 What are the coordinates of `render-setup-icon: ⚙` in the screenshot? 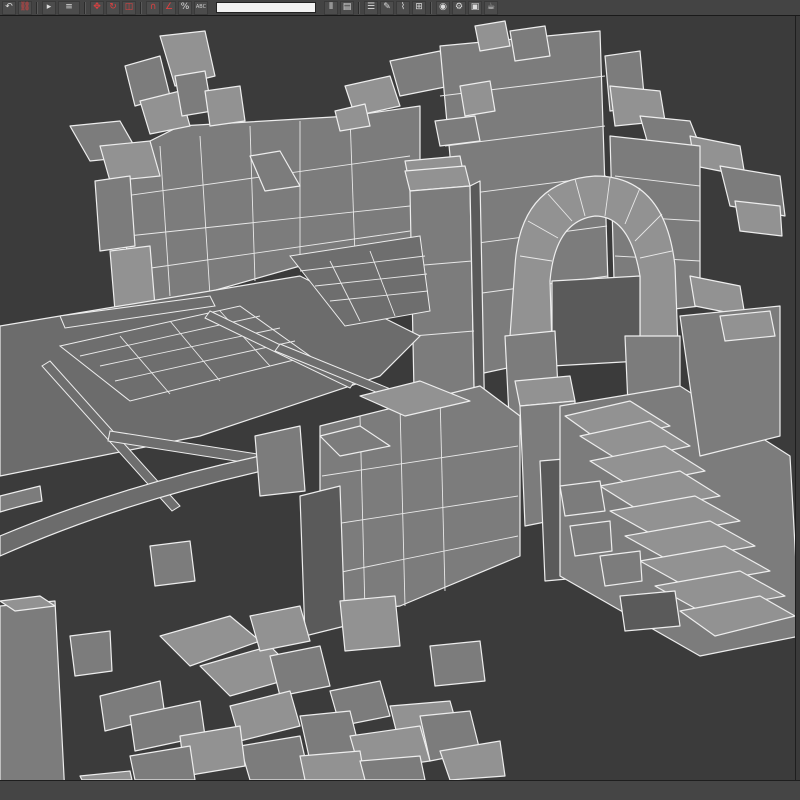 It's located at (459, 7).